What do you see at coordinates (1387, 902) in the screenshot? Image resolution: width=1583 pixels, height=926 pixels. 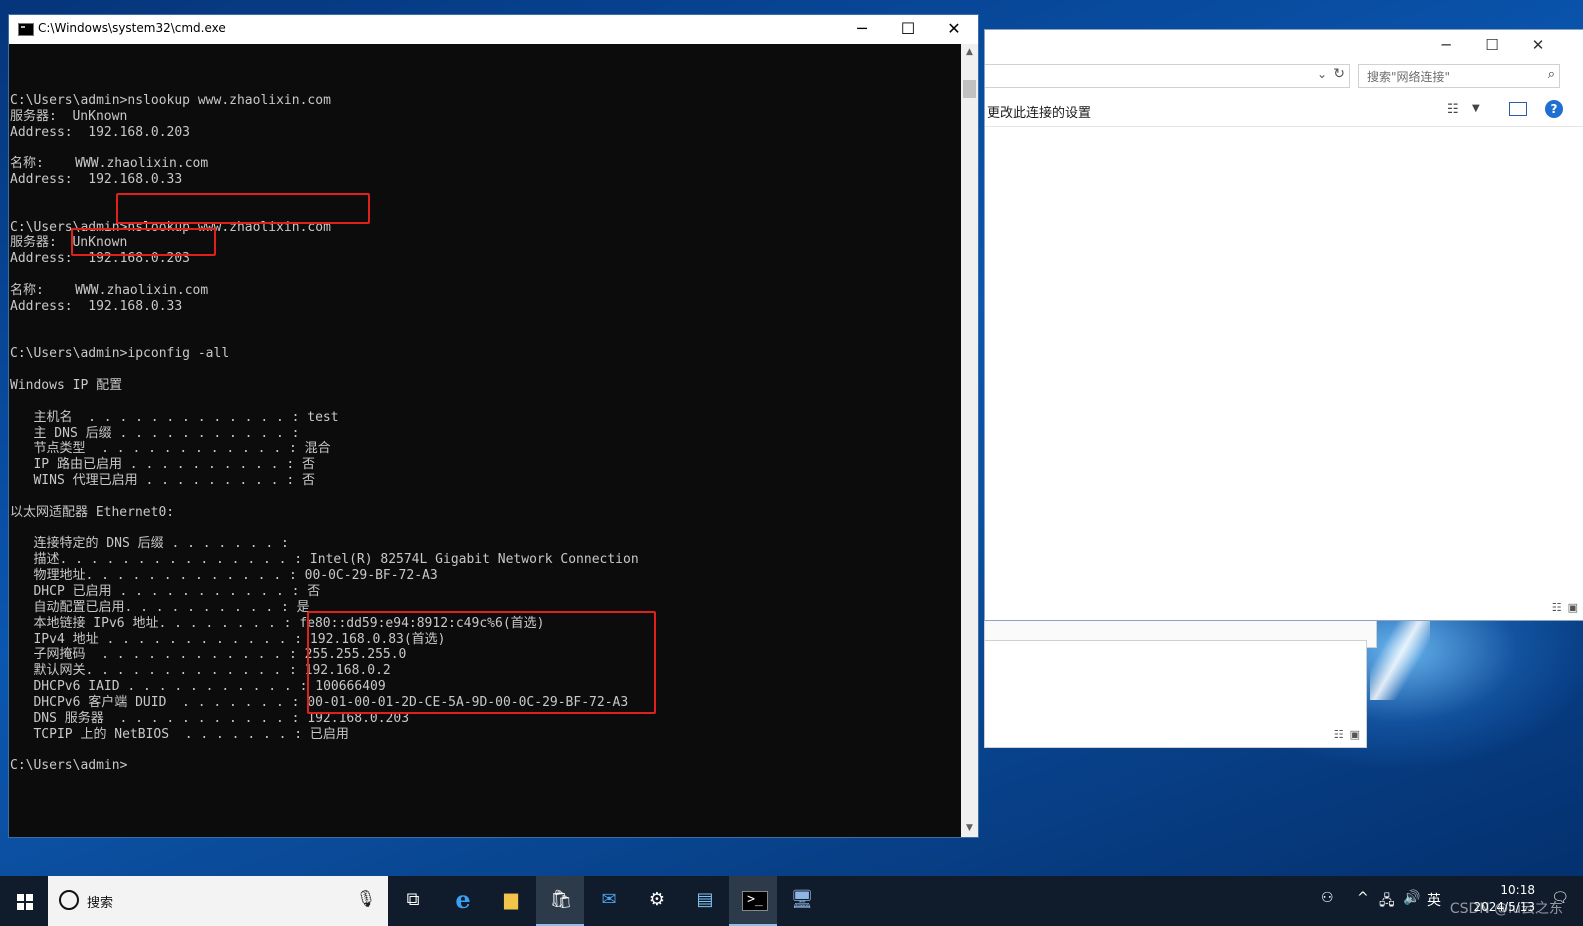 I see `network-icon: 🖧` at bounding box center [1387, 902].